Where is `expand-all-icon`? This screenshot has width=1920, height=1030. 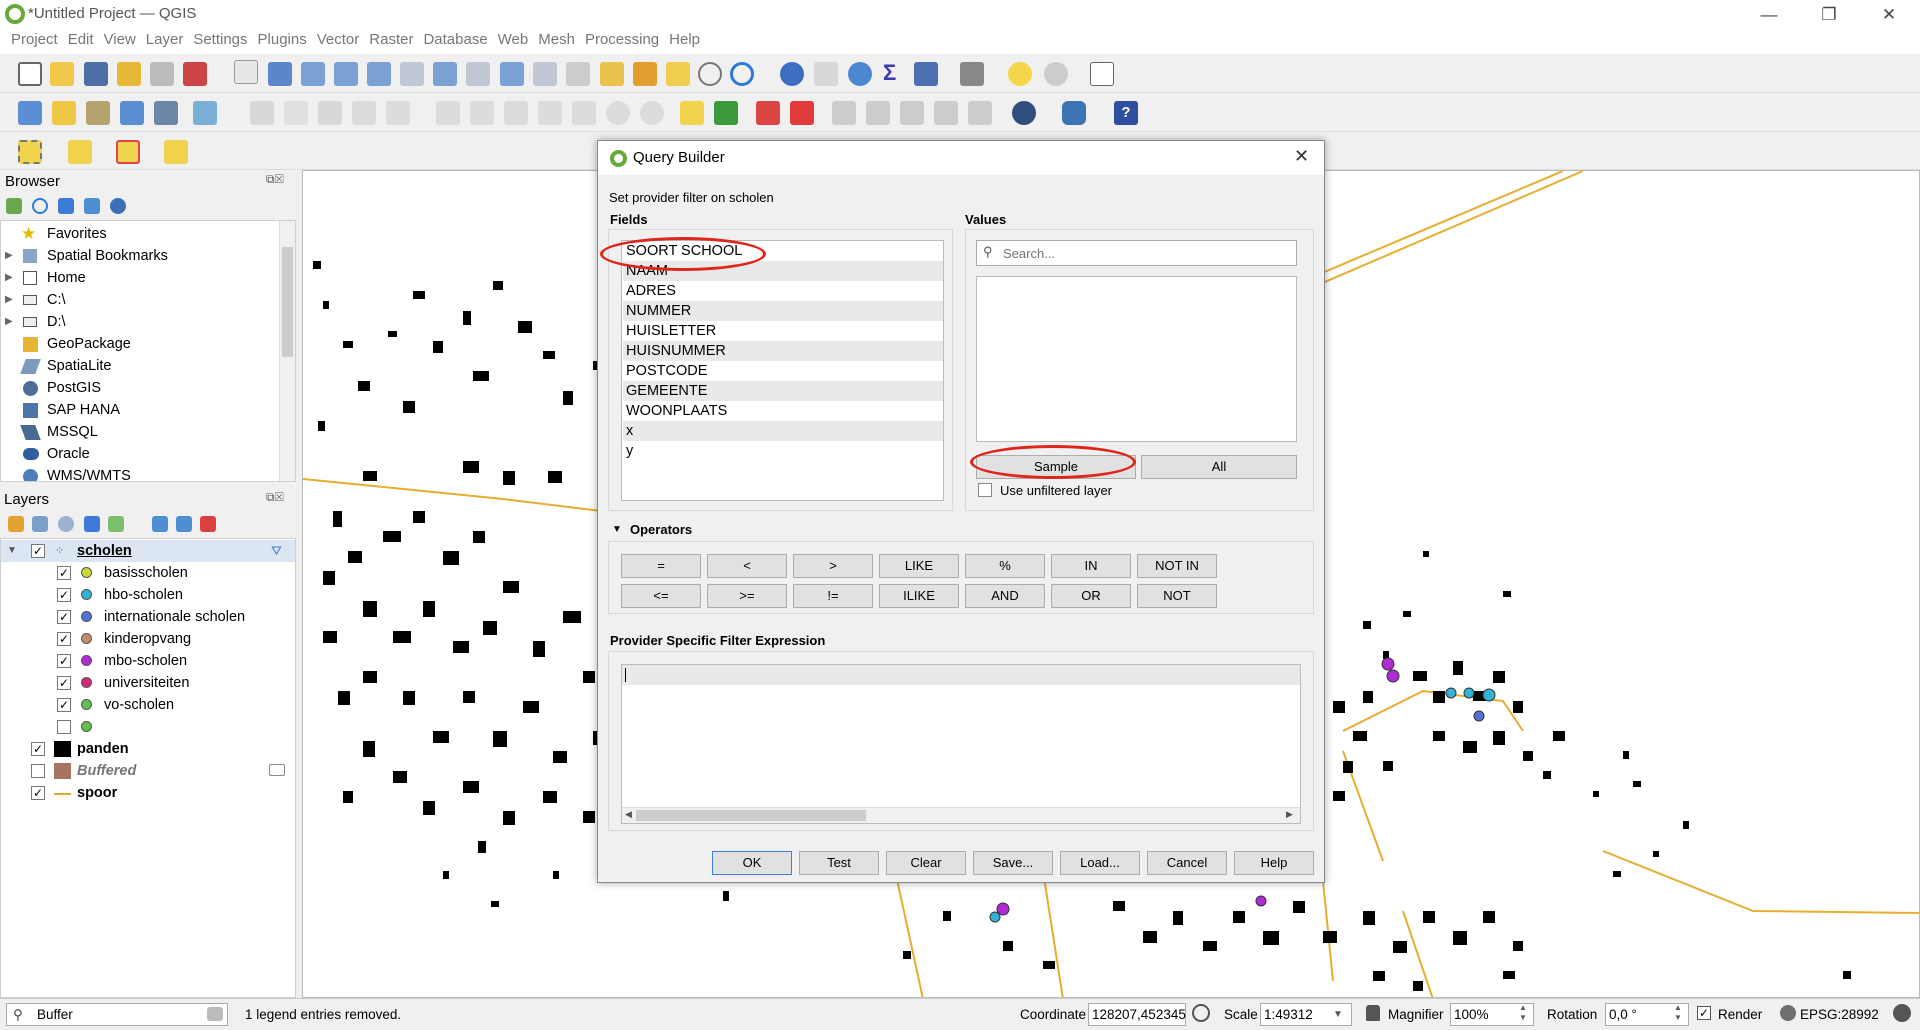 expand-all-icon is located at coordinates (160, 524).